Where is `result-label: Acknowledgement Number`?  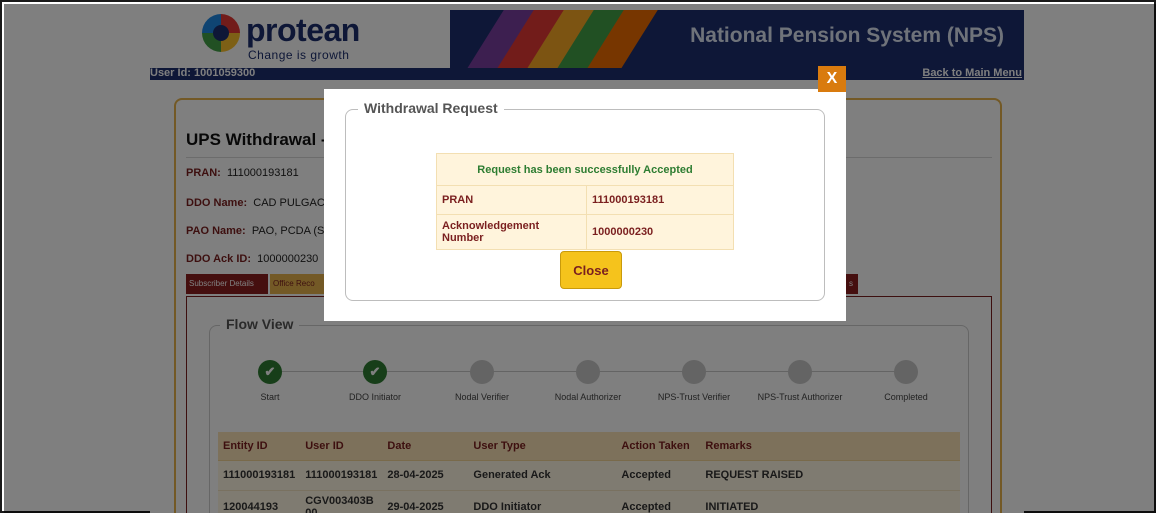
result-label: Acknowledgement Number is located at coordinates (511, 232).